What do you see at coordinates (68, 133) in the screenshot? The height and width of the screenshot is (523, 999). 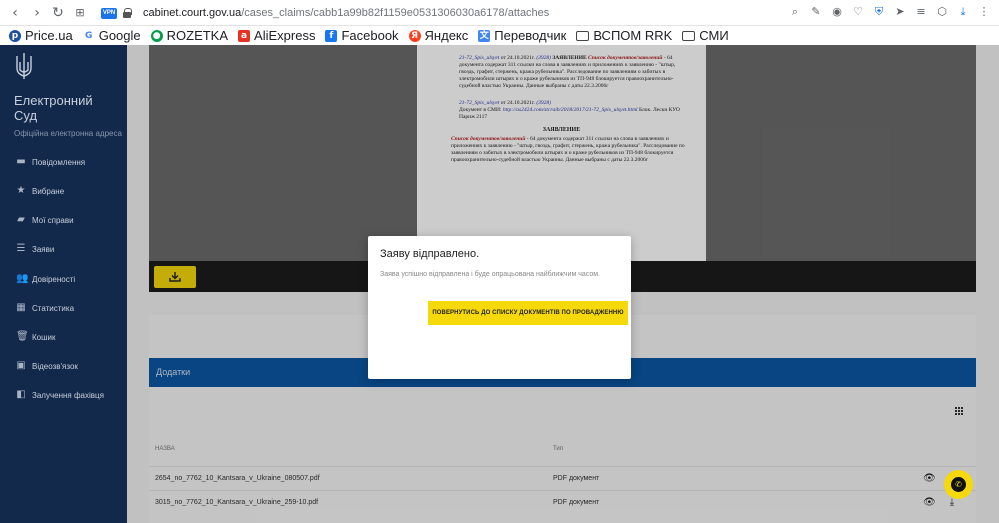 I see `brand-subtitle: Офіційна електронна адреса` at bounding box center [68, 133].